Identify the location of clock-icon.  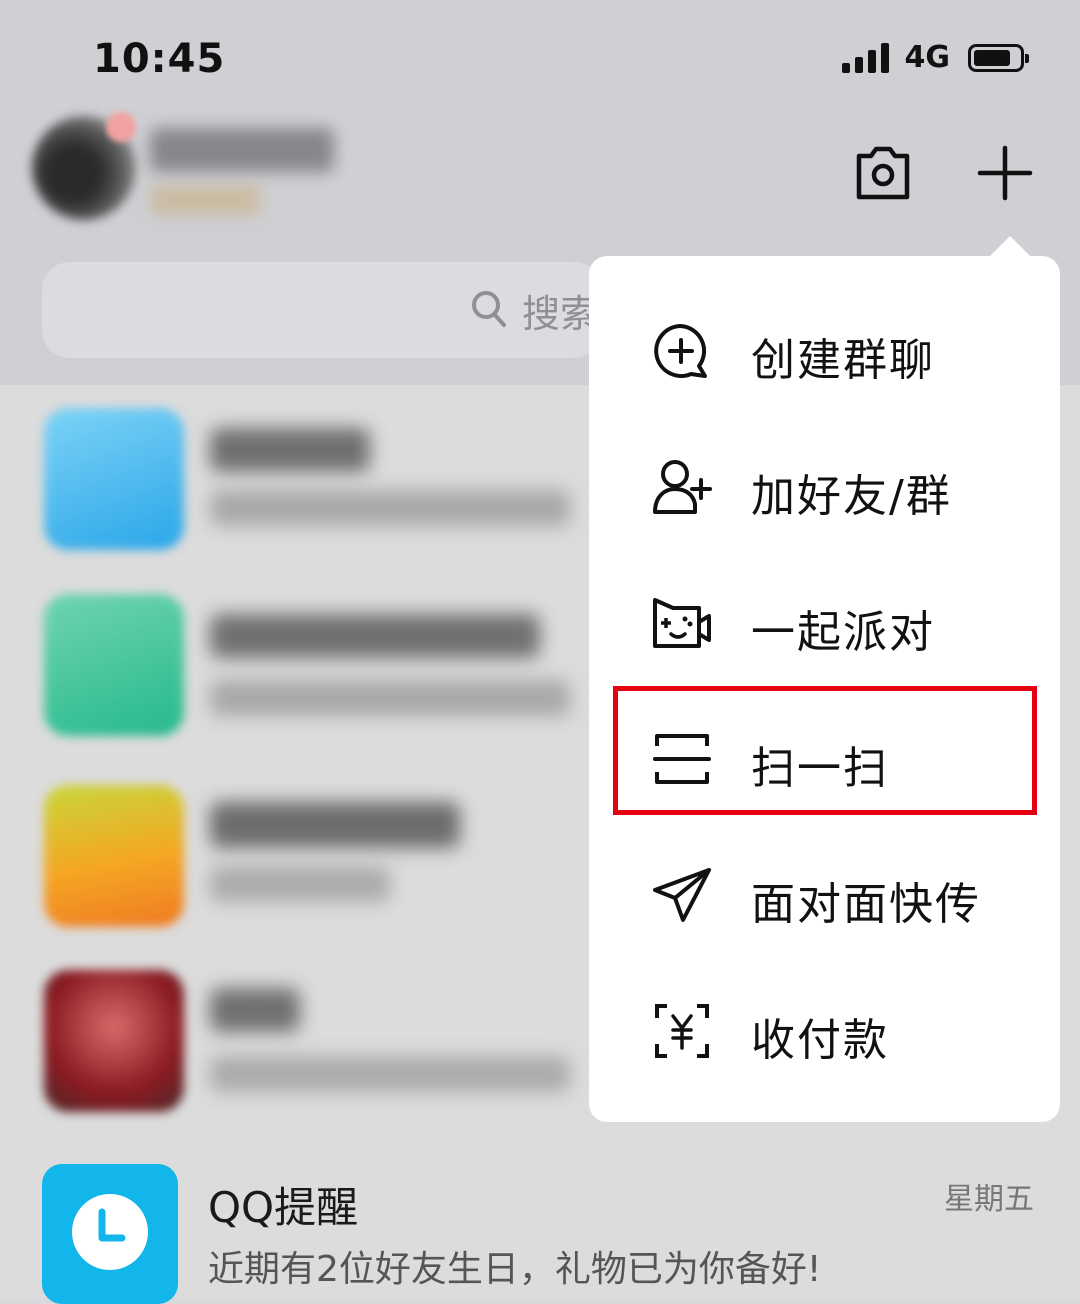
(110, 1232).